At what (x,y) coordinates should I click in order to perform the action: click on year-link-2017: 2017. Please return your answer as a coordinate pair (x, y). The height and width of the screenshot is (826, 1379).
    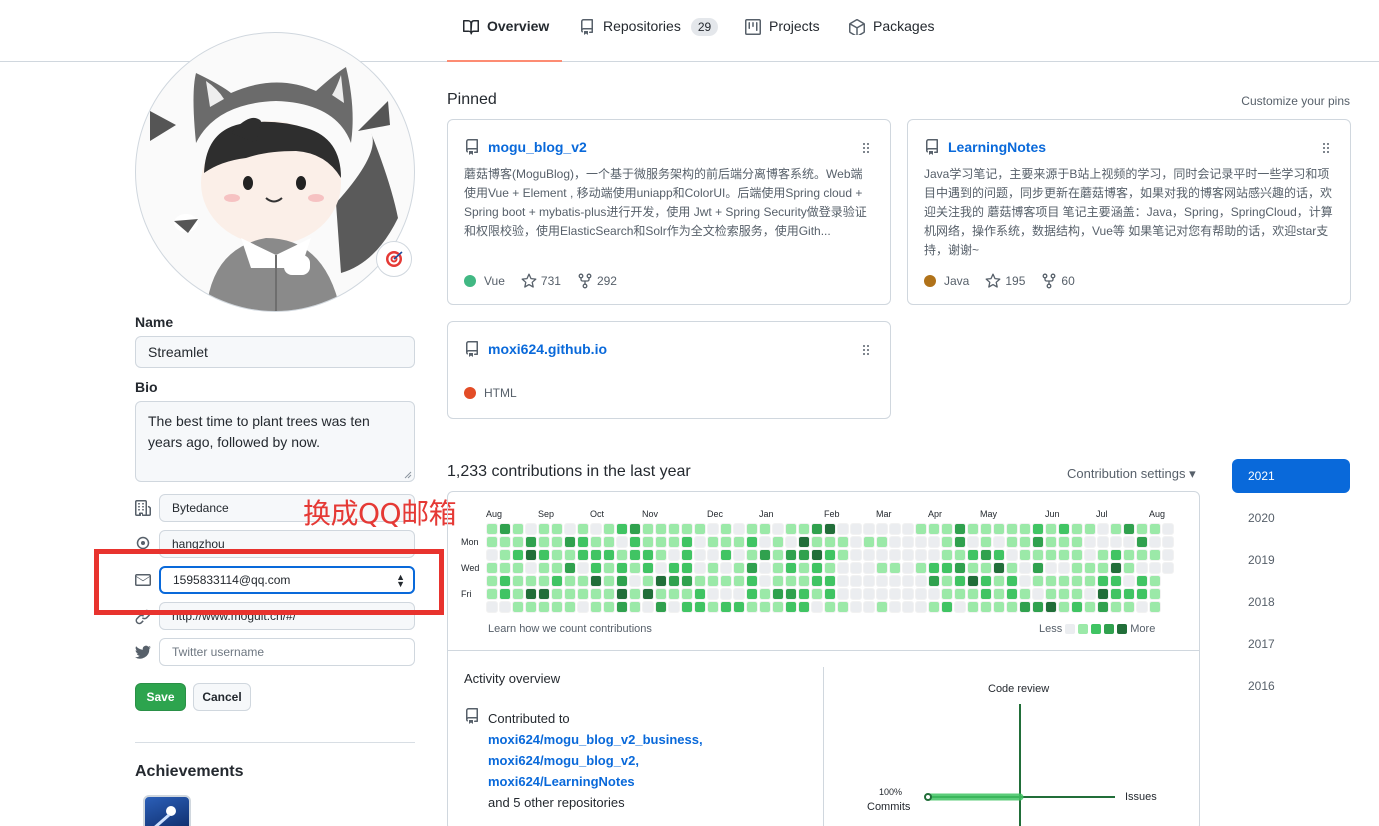
    Looking at the image, I should click on (1291, 644).